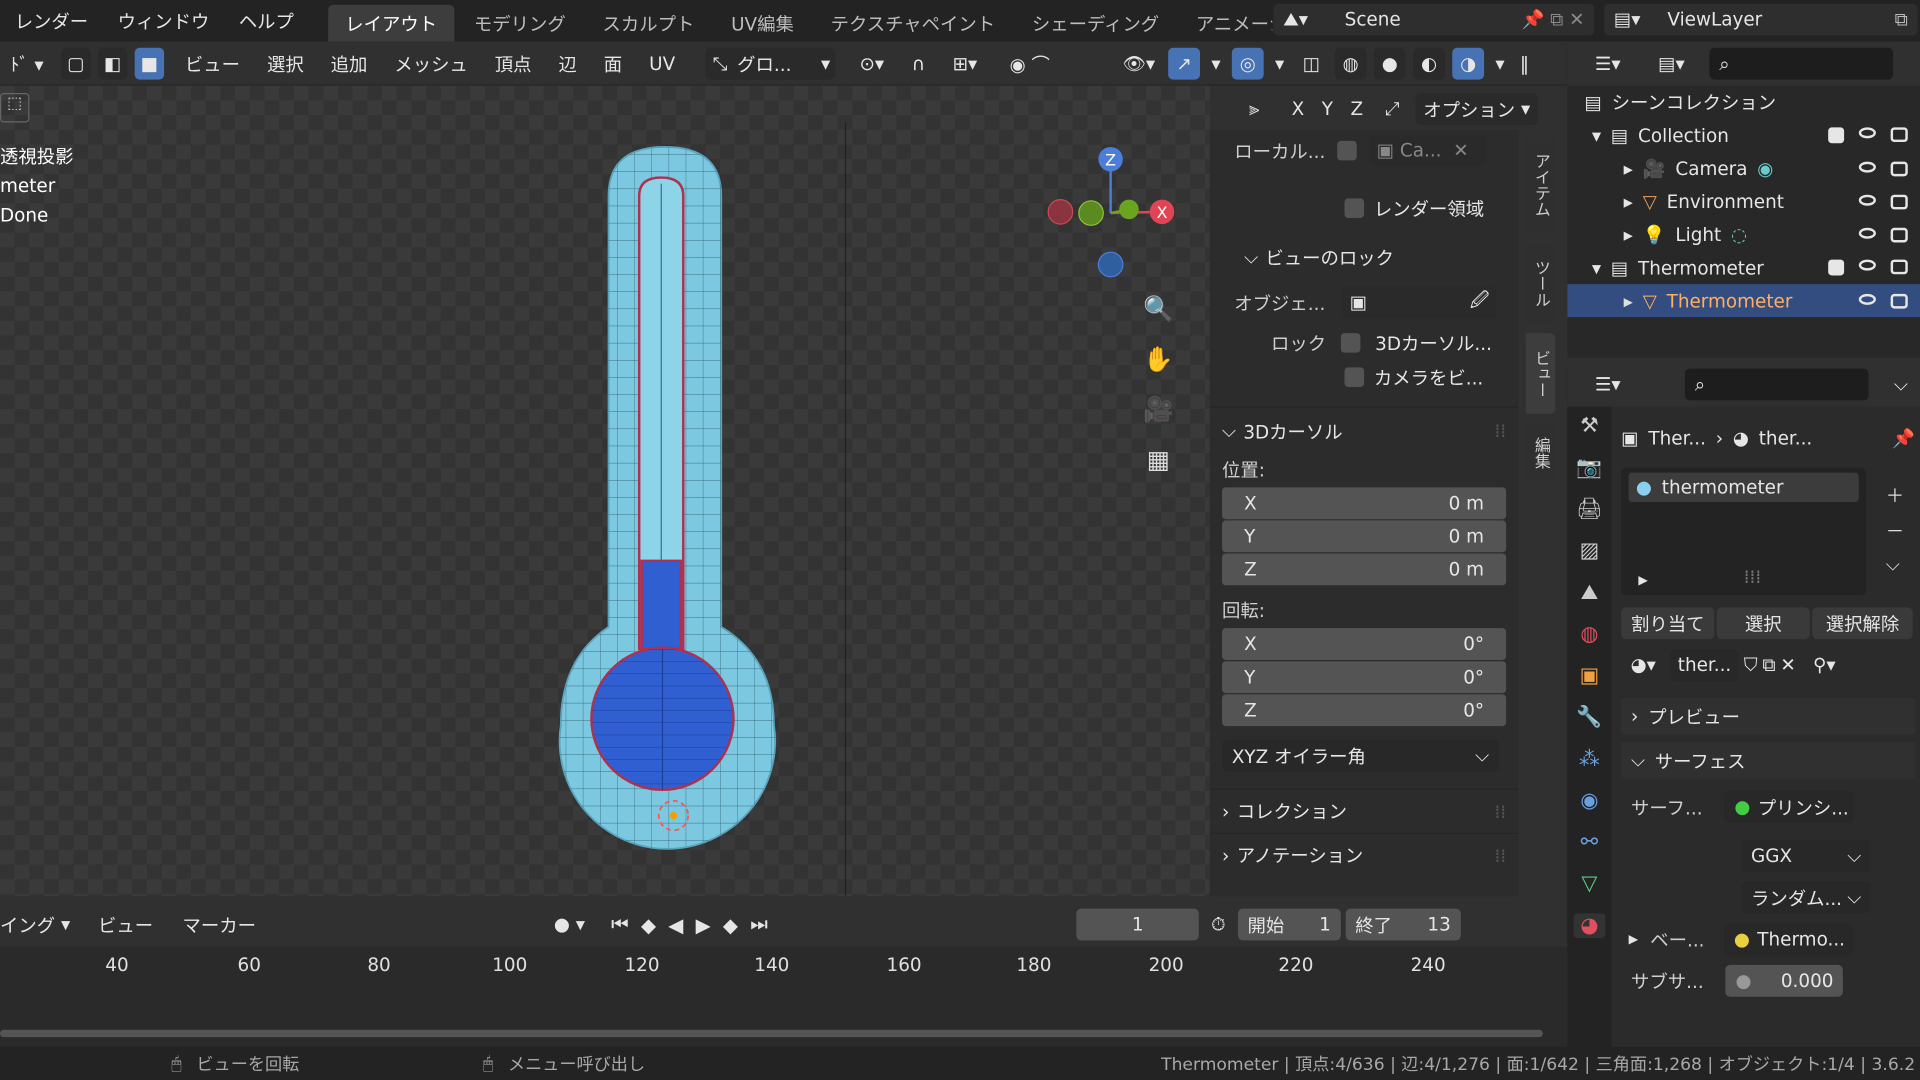  What do you see at coordinates (1312, 64) in the screenshot?
I see `xray-icon: ◫` at bounding box center [1312, 64].